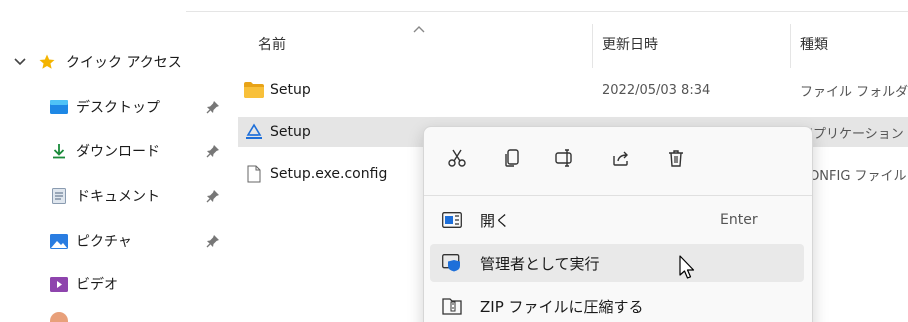 The image size is (908, 322). Describe the element at coordinates (562, 306) in the screenshot. I see `menu-item-label: ZIP ファイルに圧縮する` at that location.